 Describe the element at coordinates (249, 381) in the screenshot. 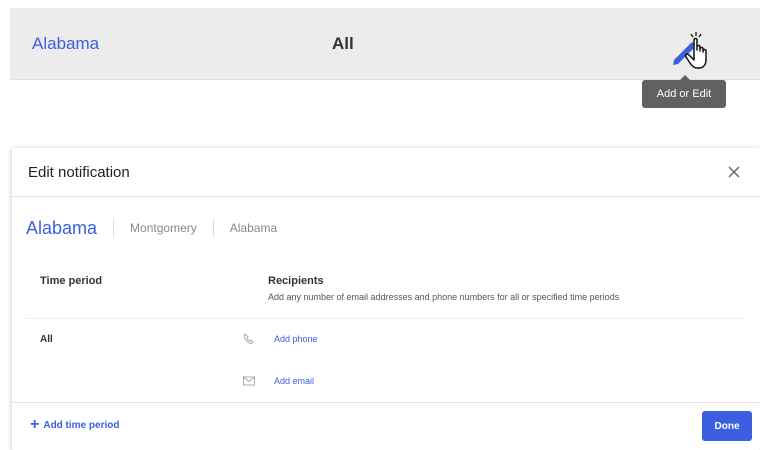

I see `email-icon` at that location.